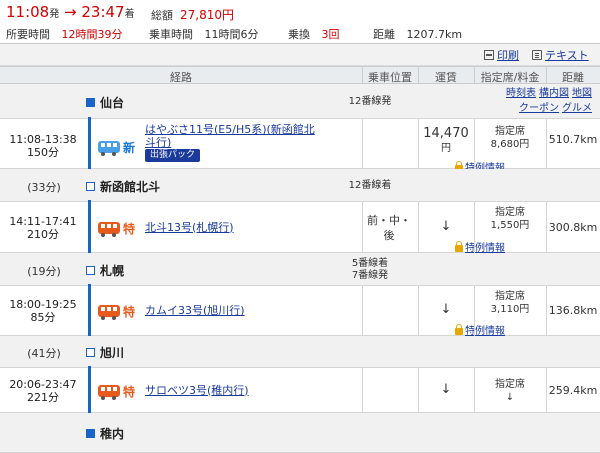 The image size is (600, 453). Describe the element at coordinates (92, 34) in the screenshot. I see `duration-value: 12時間39分` at that location.